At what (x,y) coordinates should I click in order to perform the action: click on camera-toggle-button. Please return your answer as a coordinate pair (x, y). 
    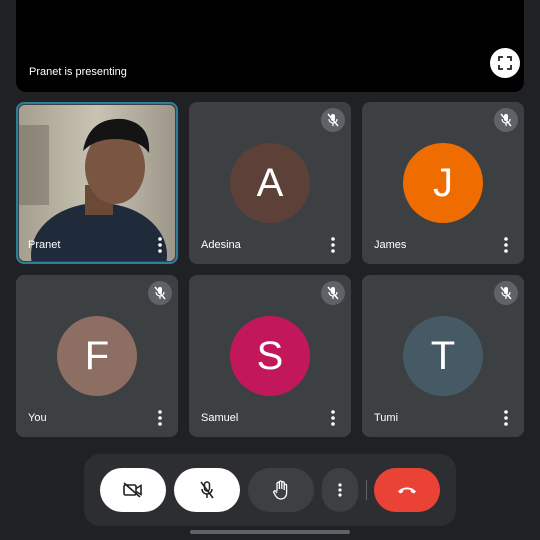
    Looking at the image, I should click on (133, 490).